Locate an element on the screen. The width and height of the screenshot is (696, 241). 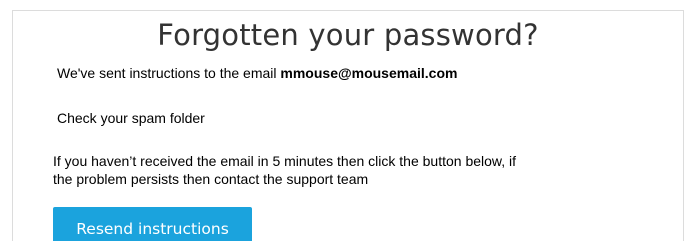
user-email: mmouse@mousemail.com is located at coordinates (369, 73).